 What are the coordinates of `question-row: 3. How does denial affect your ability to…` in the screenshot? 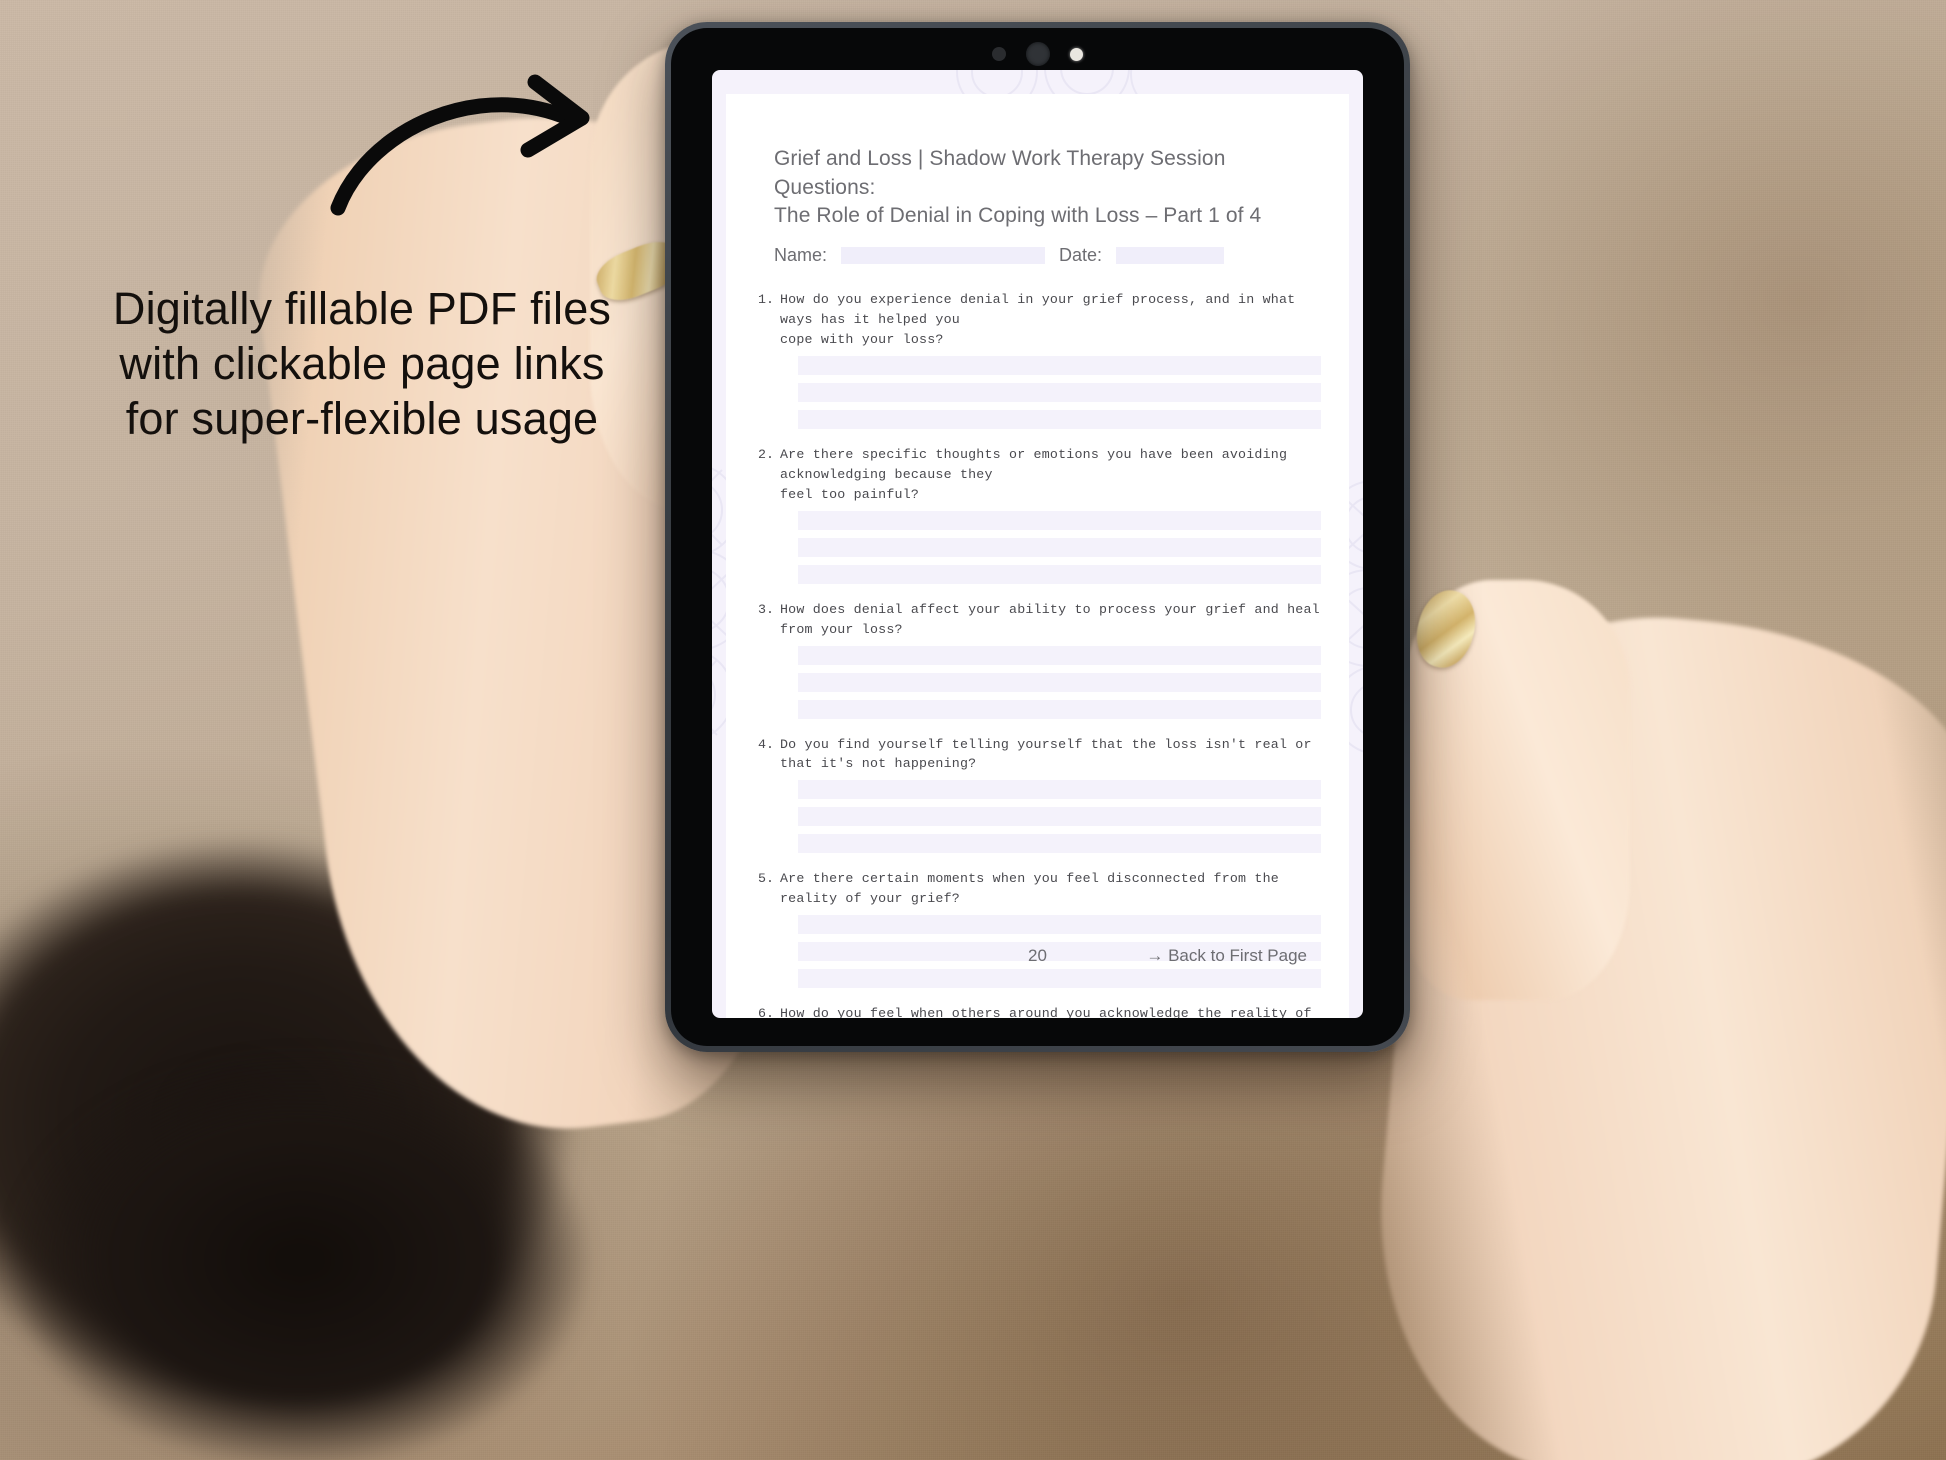 It's located at (1038, 620).